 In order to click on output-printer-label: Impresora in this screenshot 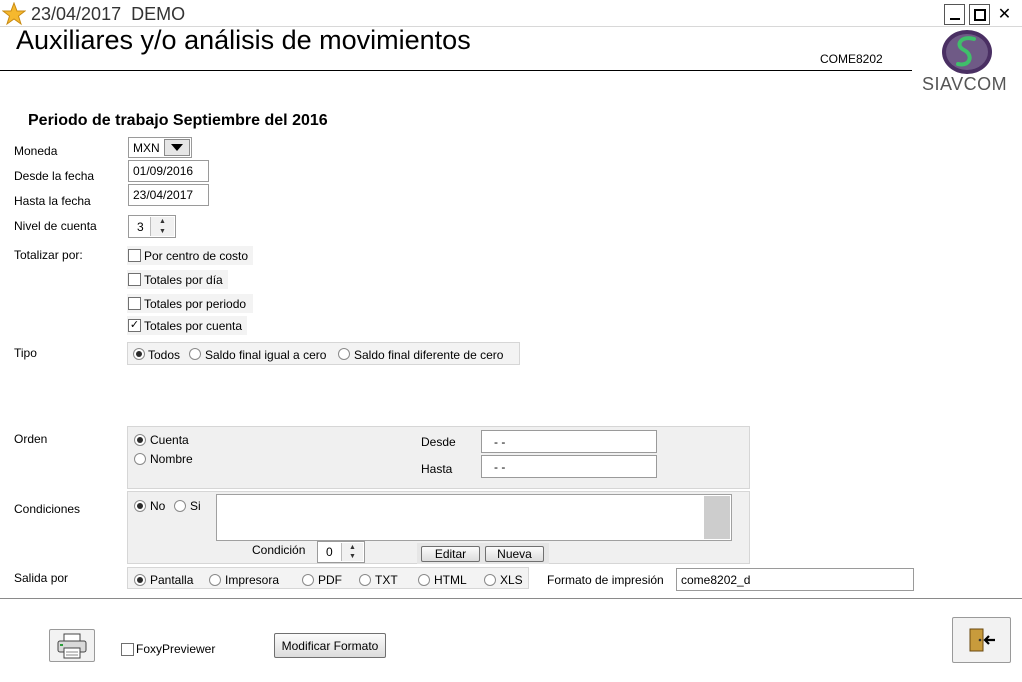, I will do `click(252, 580)`.